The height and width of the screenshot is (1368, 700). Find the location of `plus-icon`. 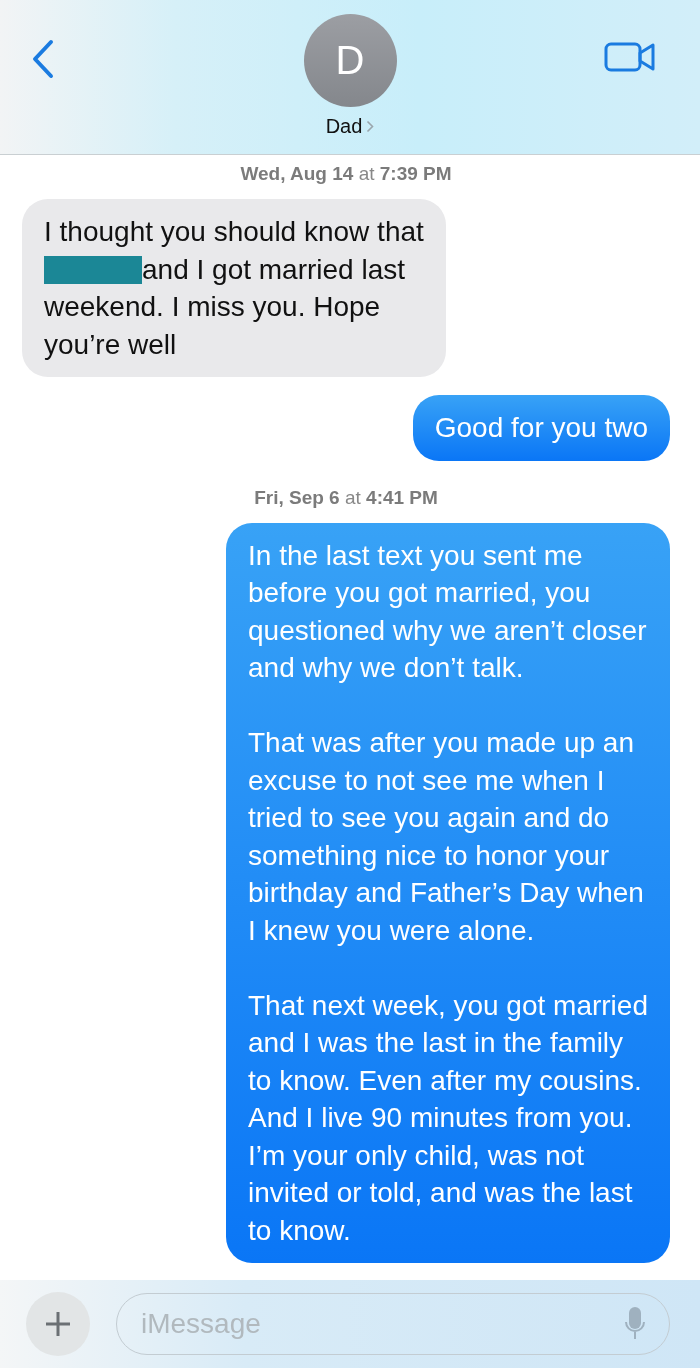

plus-icon is located at coordinates (58, 1324).